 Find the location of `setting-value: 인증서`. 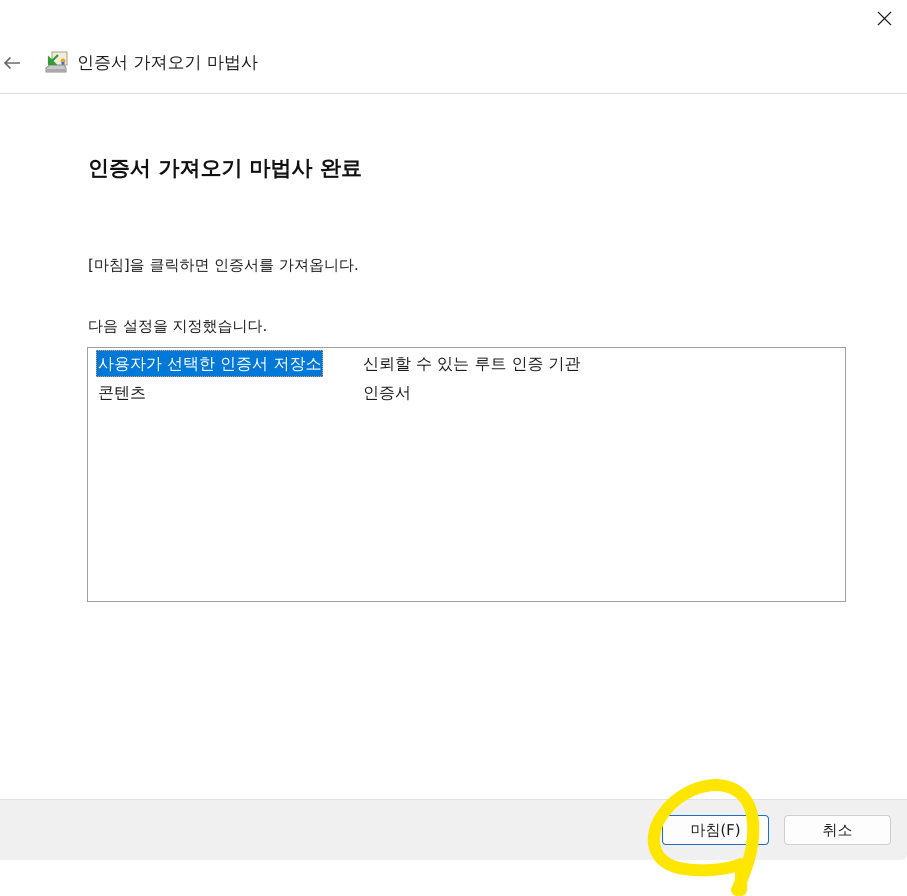

setting-value: 인증서 is located at coordinates (387, 393).